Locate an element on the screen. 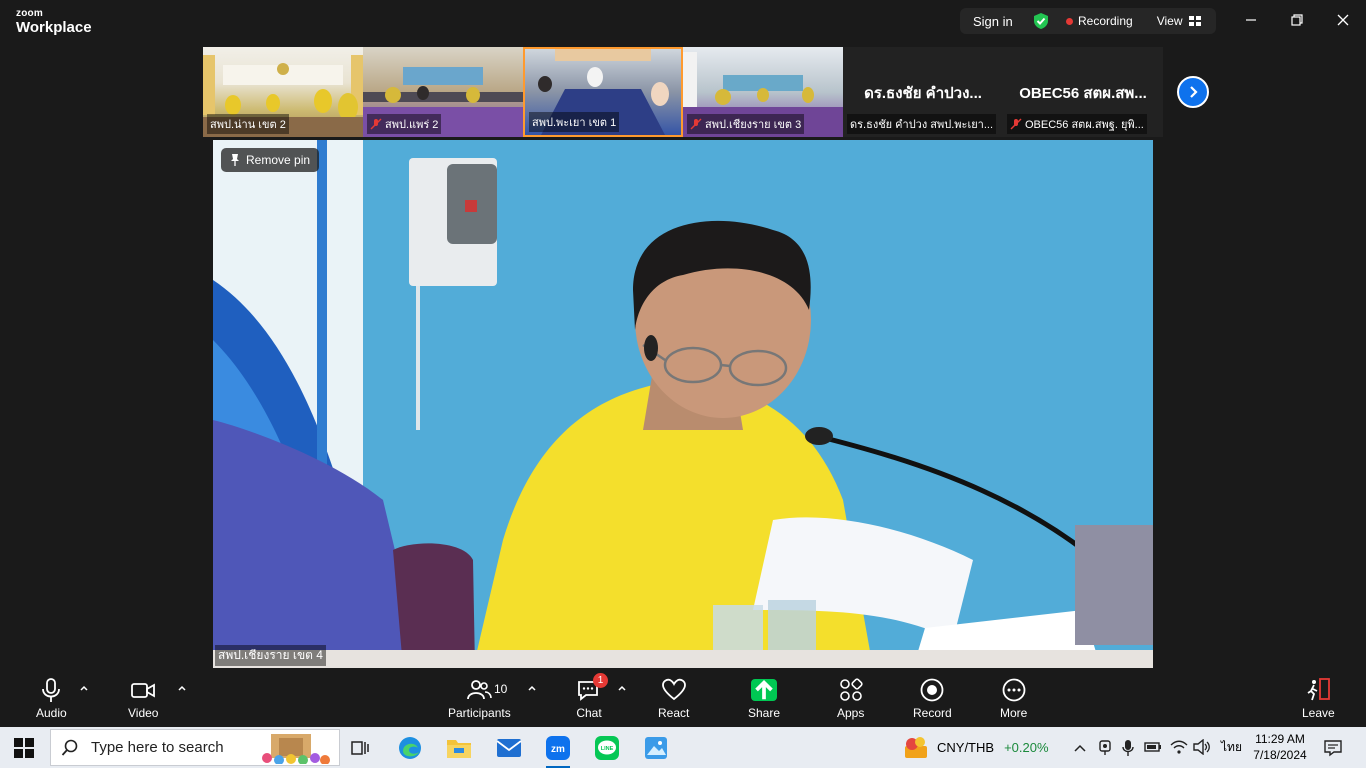  recording-label: Recording is located at coordinates (1105, 21).